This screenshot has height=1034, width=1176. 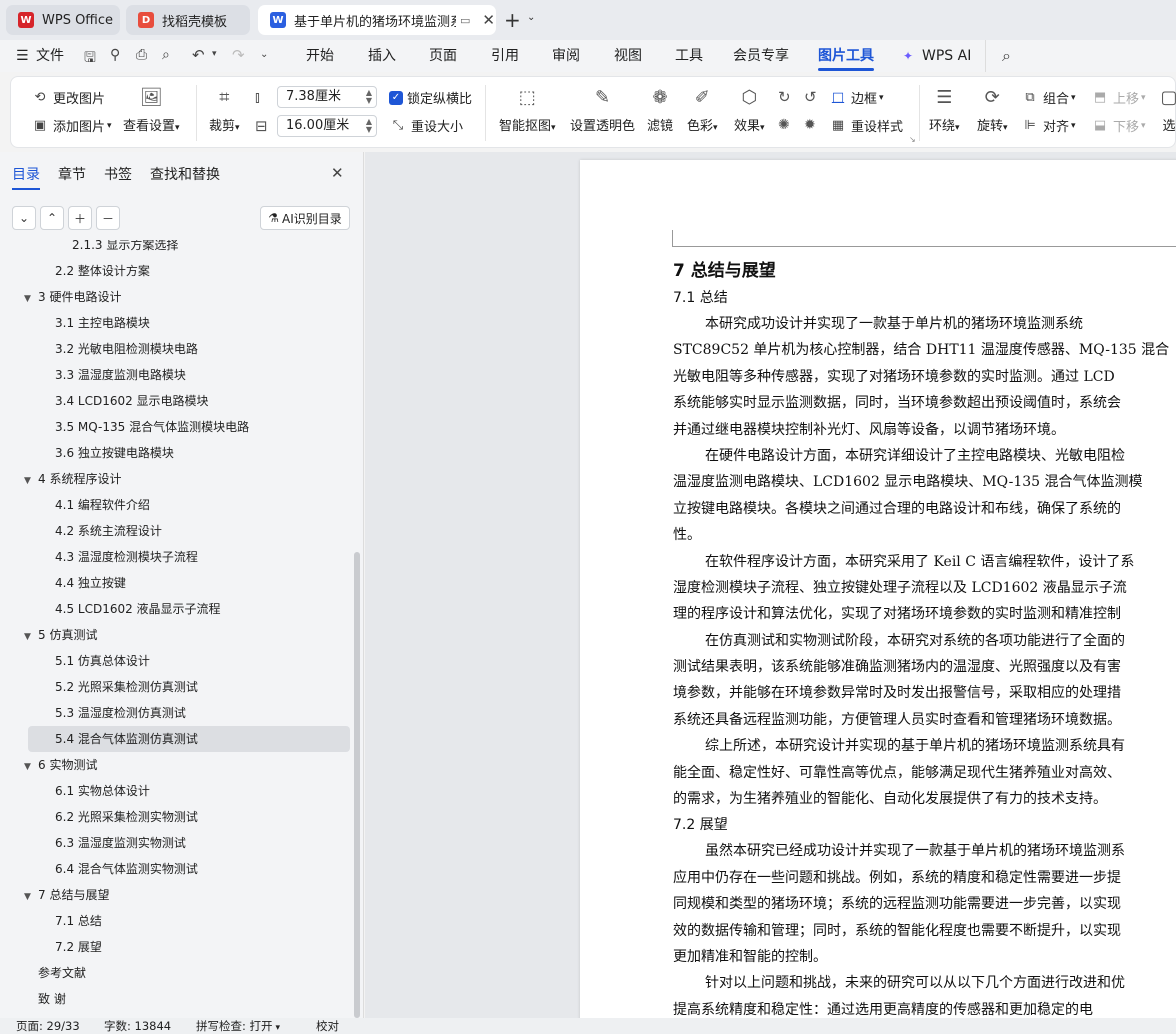 I want to click on toc-item: 参考文献, so click(x=62, y=973).